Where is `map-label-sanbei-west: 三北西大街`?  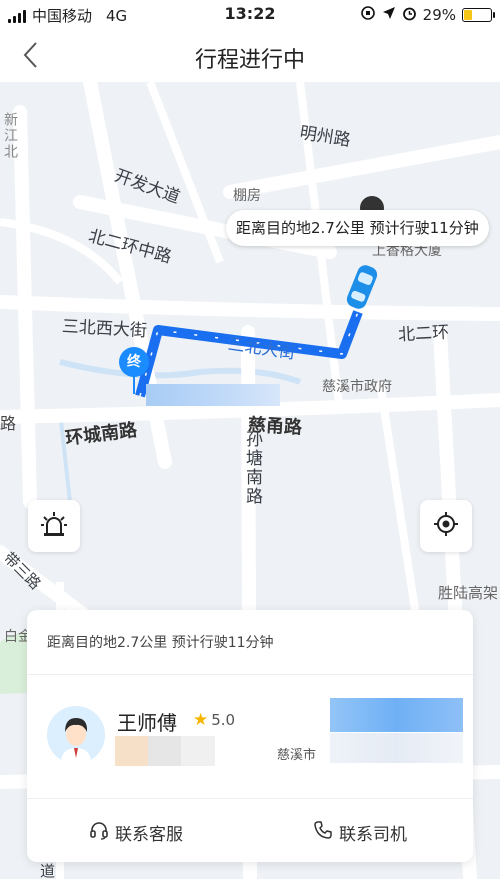
map-label-sanbei-west: 三北西大街 is located at coordinates (104, 329).